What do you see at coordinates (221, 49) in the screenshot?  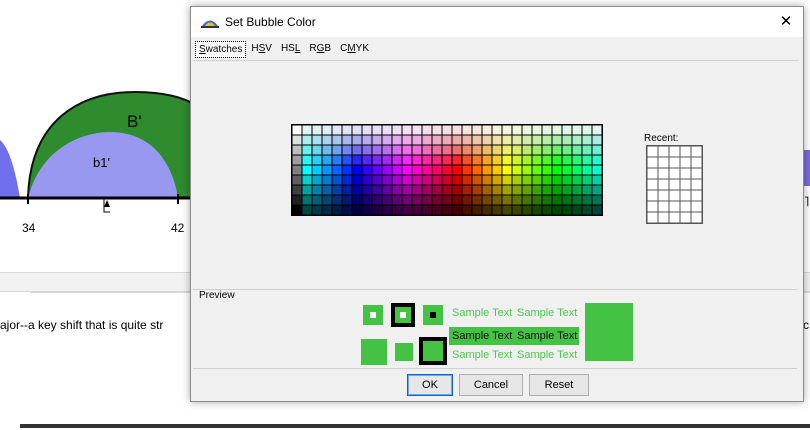 I see `tab-swatches: Swatches` at bounding box center [221, 49].